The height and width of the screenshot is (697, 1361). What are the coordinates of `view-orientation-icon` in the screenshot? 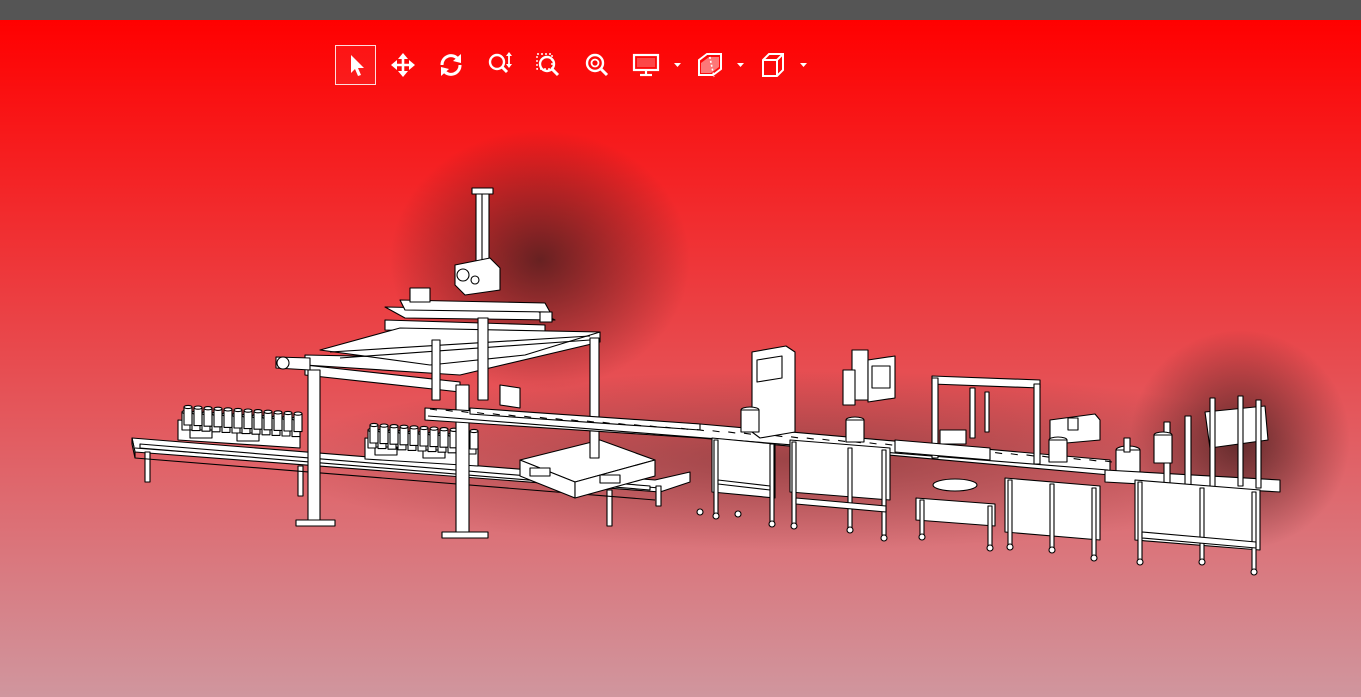 It's located at (773, 65).